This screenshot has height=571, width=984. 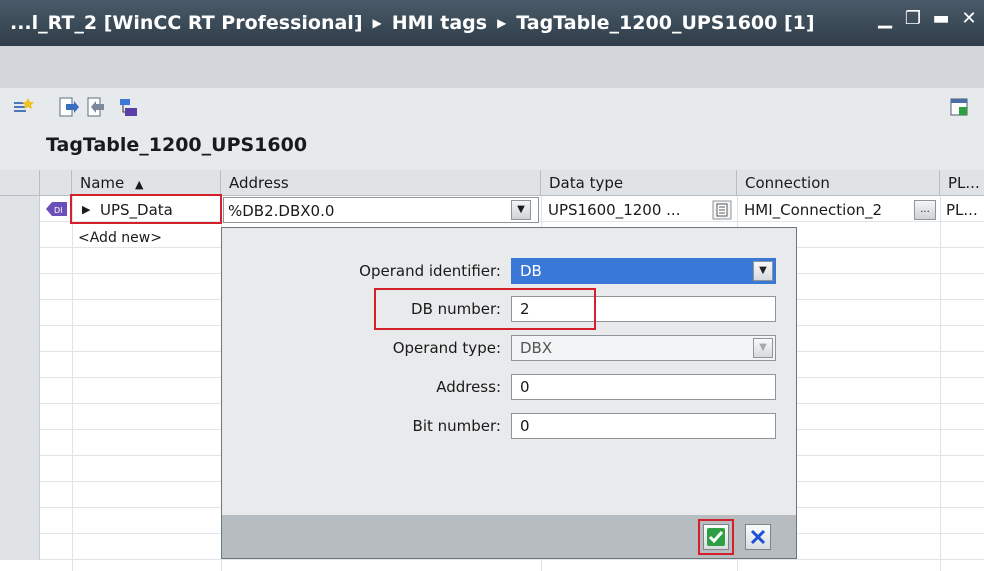 What do you see at coordinates (20, 183) in the screenshot?
I see `header-rowhead` at bounding box center [20, 183].